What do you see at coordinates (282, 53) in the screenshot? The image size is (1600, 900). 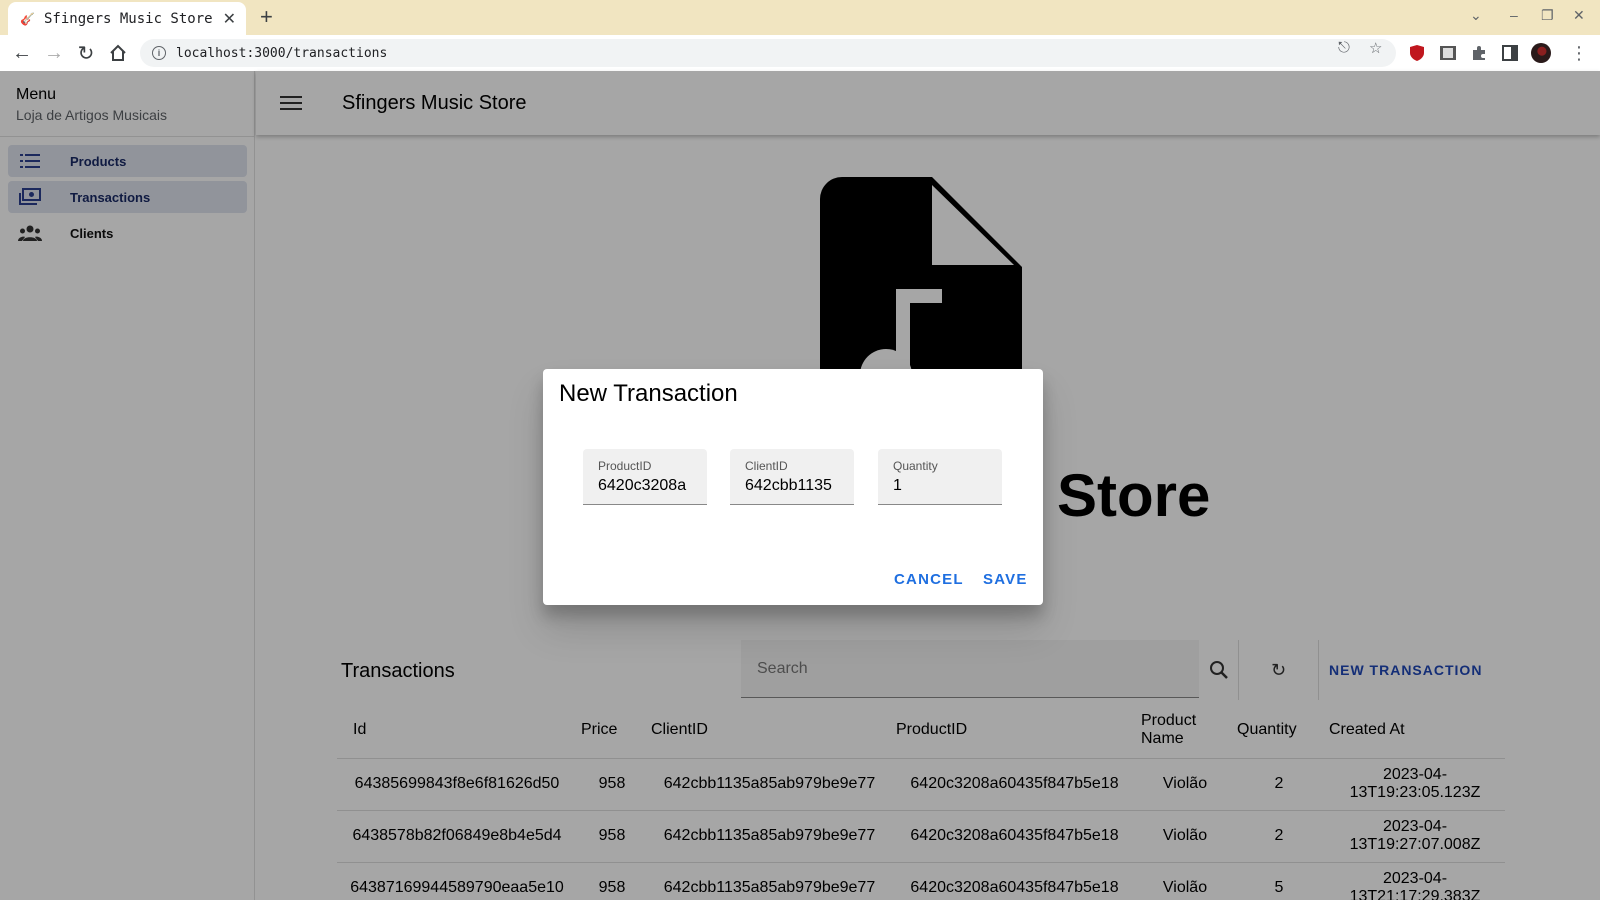 I see `url-text: localhost:3000/transactions` at bounding box center [282, 53].